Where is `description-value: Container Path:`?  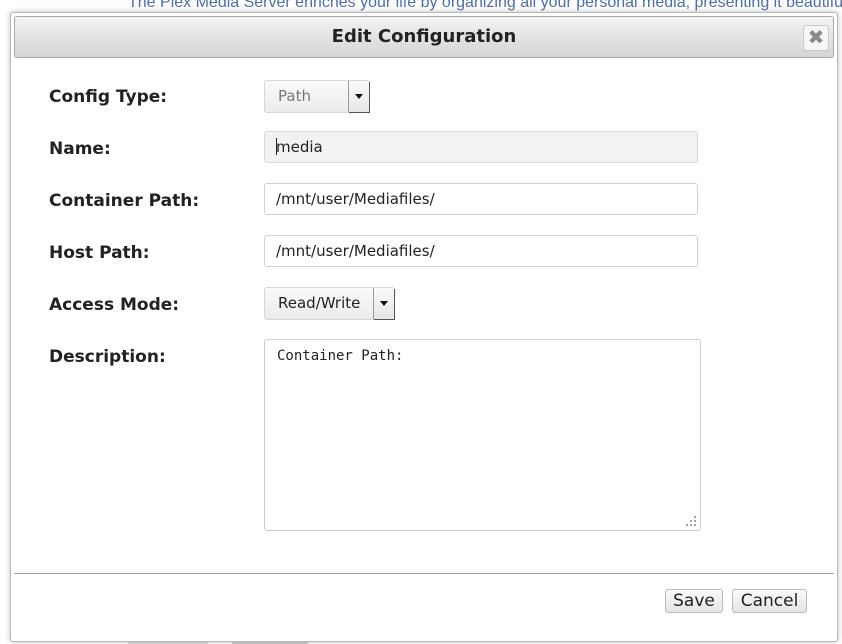 description-value: Container Path: is located at coordinates (340, 356).